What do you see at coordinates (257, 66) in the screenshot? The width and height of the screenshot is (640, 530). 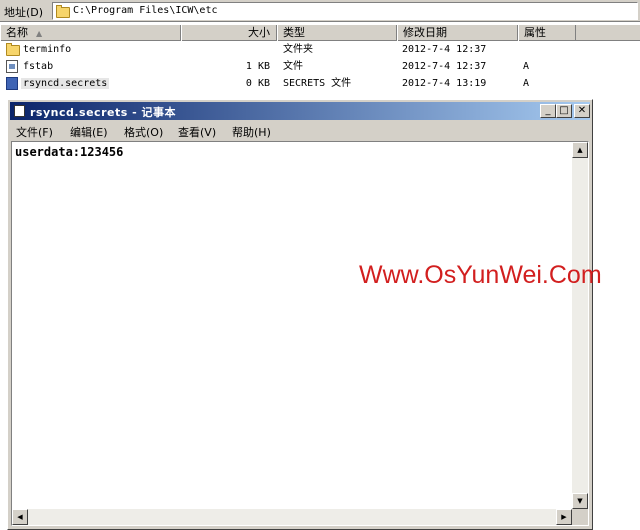 I see `file-size: 1 KB` at bounding box center [257, 66].